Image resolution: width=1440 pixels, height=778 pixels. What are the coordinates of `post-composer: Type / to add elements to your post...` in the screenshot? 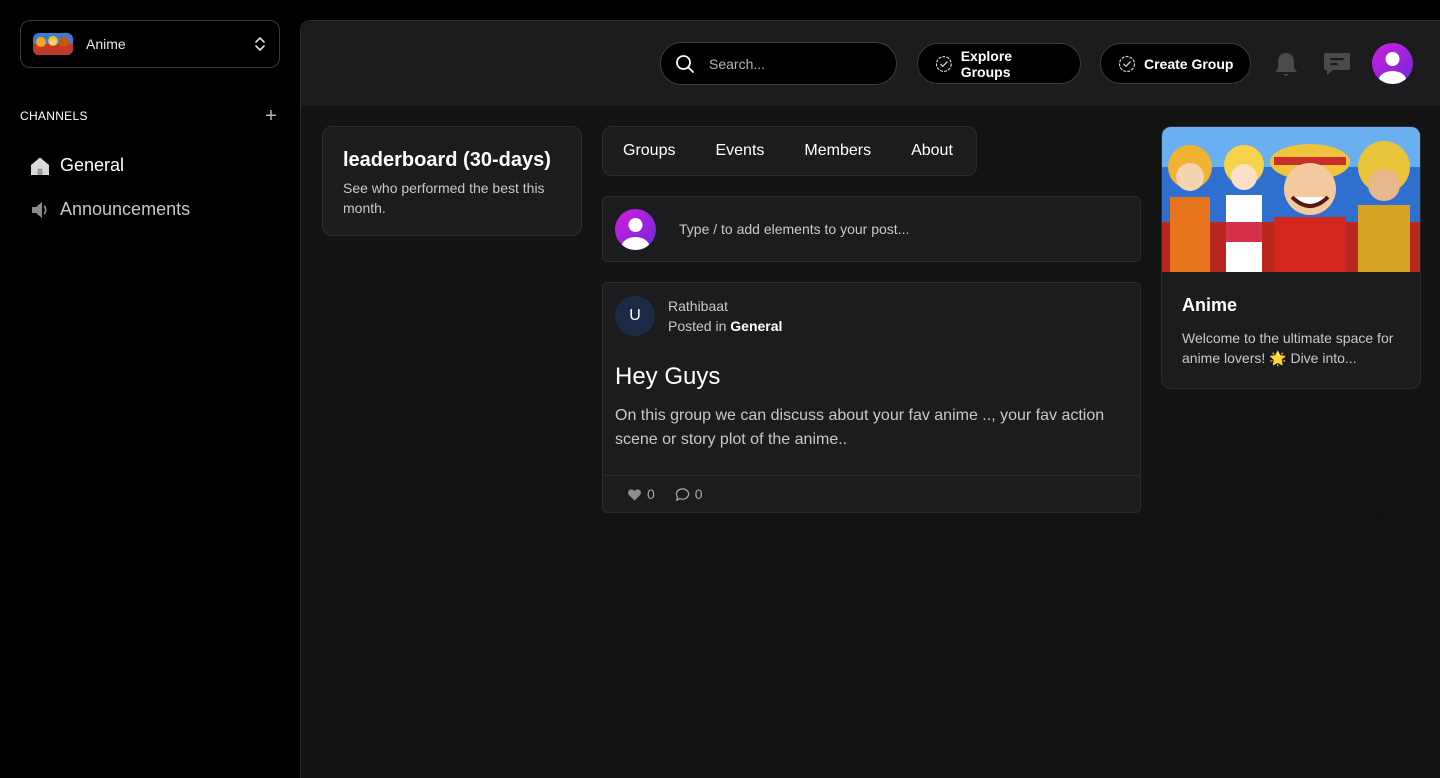 It's located at (871, 229).